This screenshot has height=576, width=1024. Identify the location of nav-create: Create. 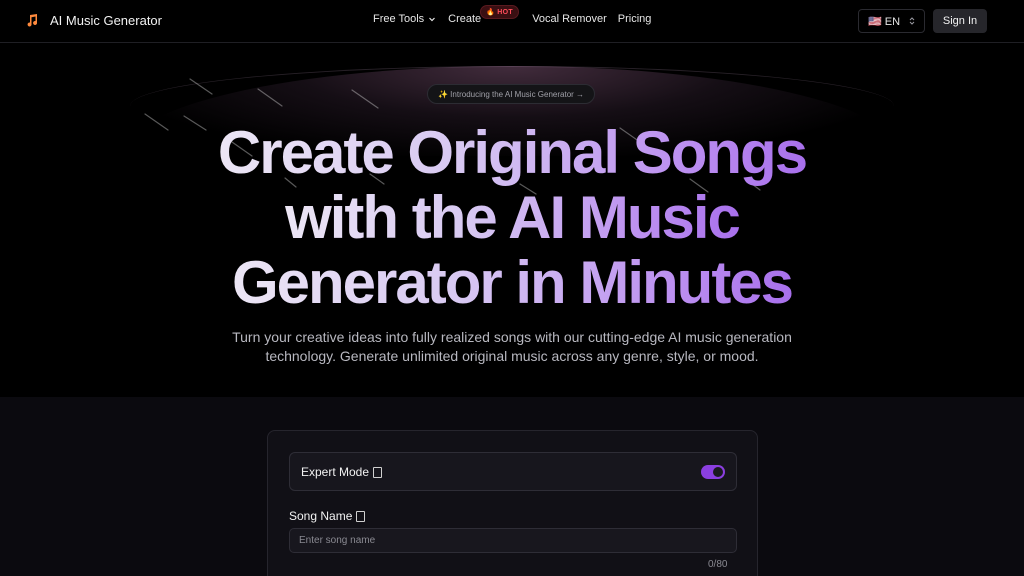
(464, 19).